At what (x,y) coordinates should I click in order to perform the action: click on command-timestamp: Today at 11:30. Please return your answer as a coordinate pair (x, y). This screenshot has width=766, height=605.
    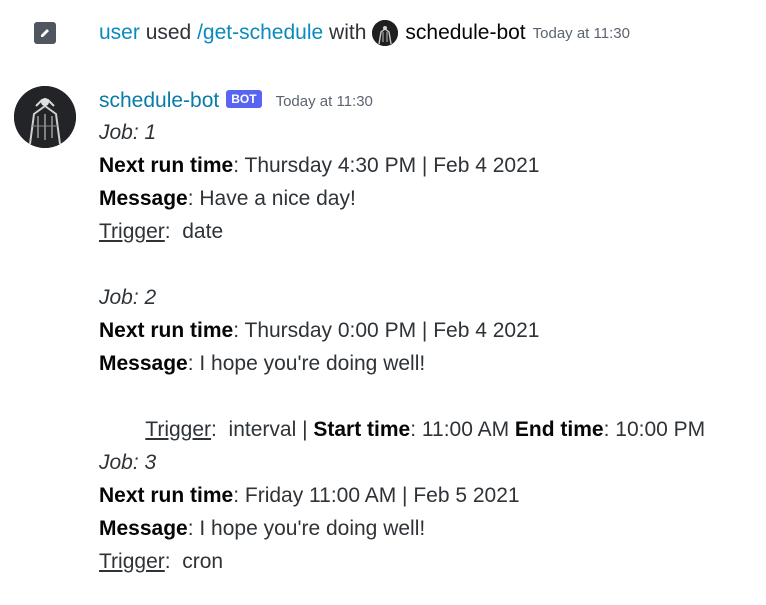
    Looking at the image, I should click on (581, 33).